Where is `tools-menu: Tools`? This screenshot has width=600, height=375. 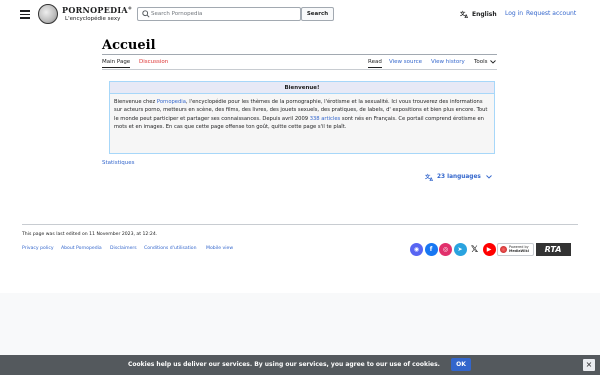 tools-menu: Tools is located at coordinates (485, 62).